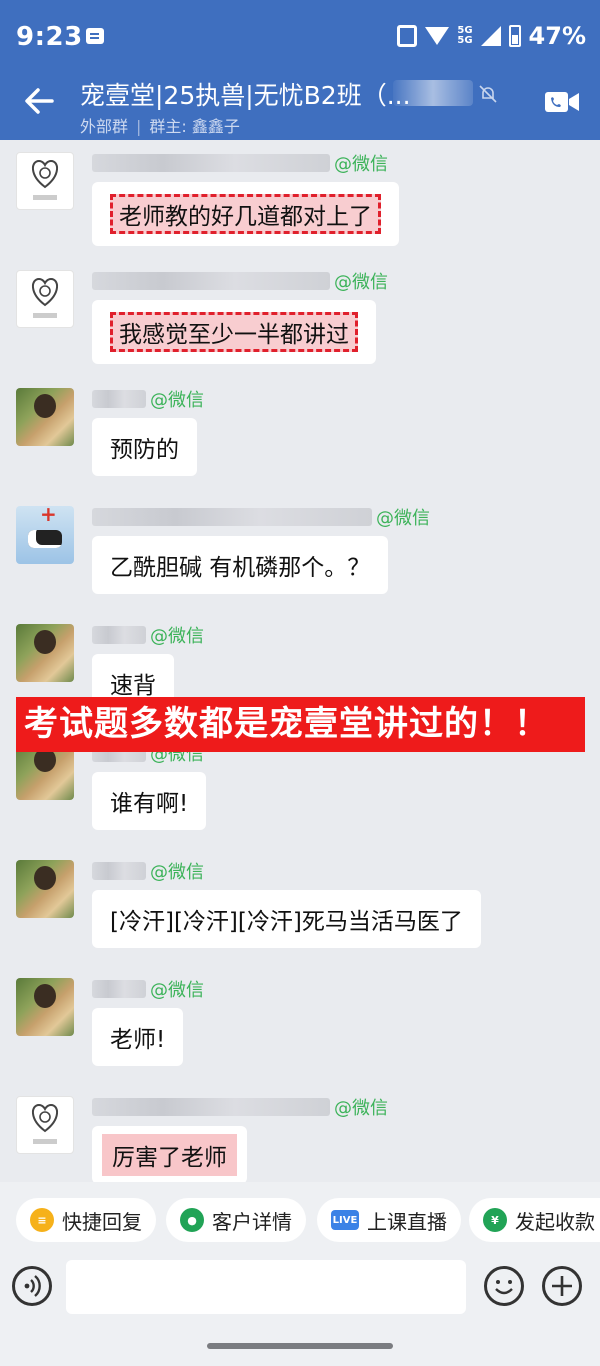  Describe the element at coordinates (32, 1286) in the screenshot. I see `voice-input-icon` at that location.